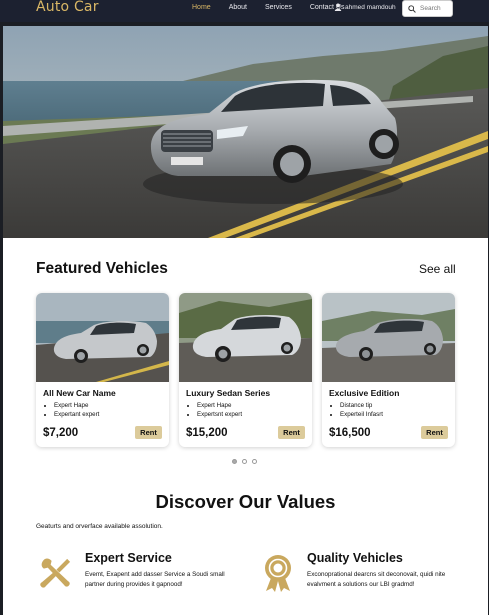 The image size is (489, 615). What do you see at coordinates (278, 7) in the screenshot?
I see `nav-services: Services` at bounding box center [278, 7].